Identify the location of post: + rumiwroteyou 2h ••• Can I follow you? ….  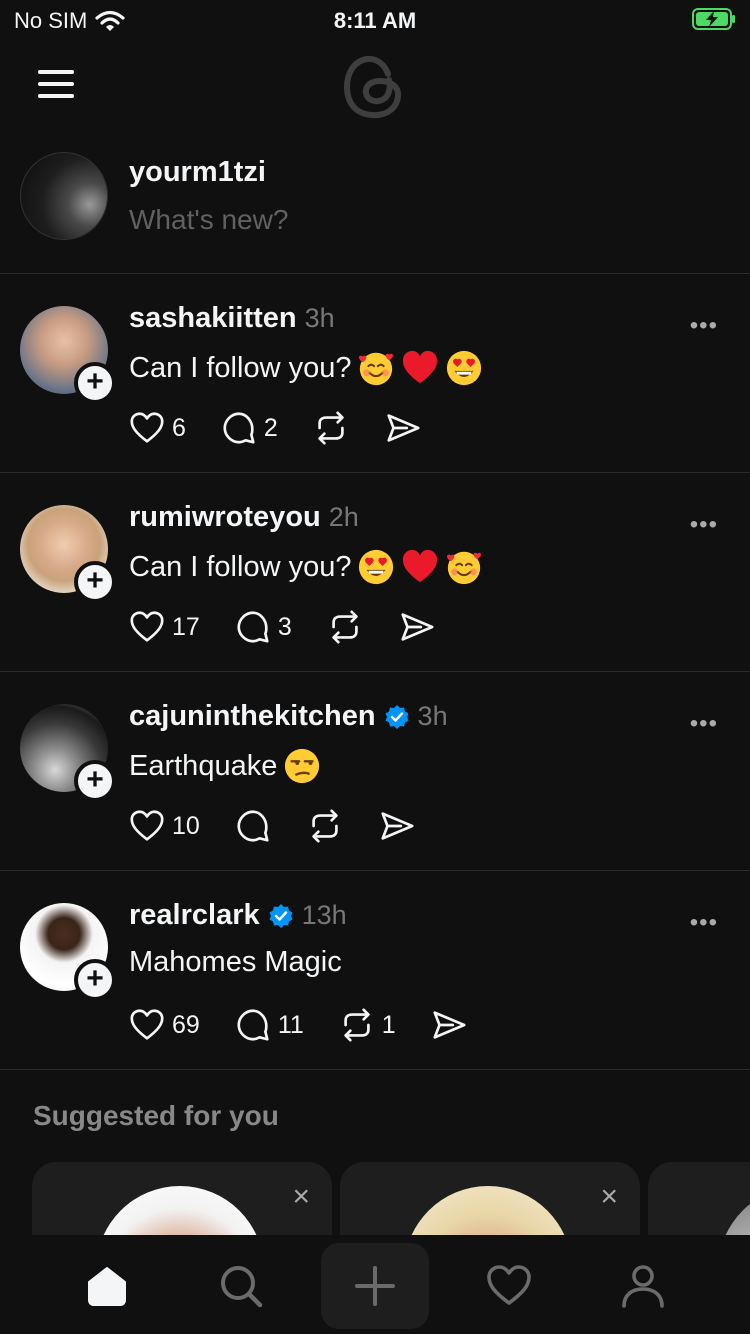
(375, 572).